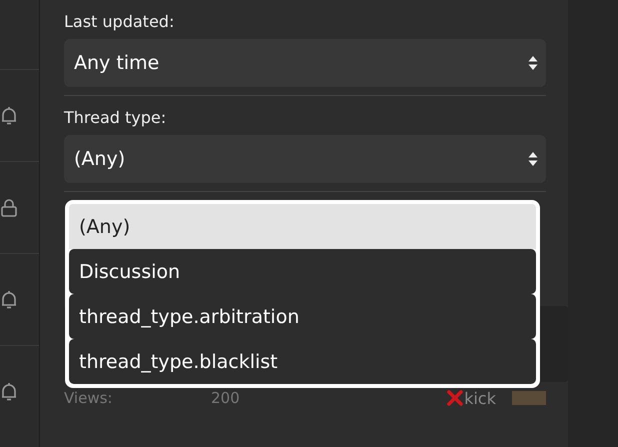 Image resolution: width=618 pixels, height=447 pixels. I want to click on dropdown-option: (Any), so click(302, 226).